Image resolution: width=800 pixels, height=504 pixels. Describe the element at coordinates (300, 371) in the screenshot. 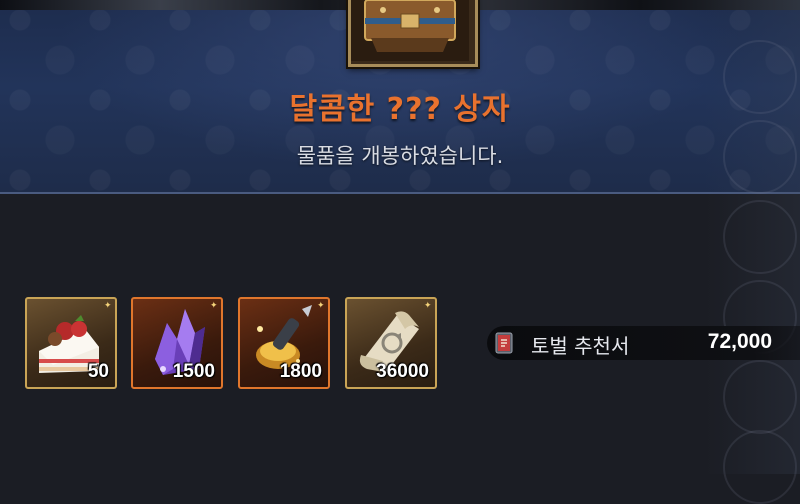

I see `item-quantity: 1800` at that location.